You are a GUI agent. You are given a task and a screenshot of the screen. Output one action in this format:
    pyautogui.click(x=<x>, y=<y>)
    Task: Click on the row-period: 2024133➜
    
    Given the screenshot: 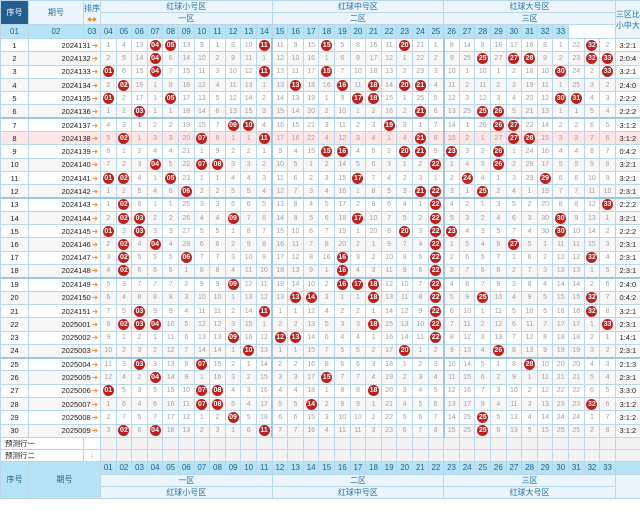 What is the action you would take?
    pyautogui.click(x=64, y=71)
    